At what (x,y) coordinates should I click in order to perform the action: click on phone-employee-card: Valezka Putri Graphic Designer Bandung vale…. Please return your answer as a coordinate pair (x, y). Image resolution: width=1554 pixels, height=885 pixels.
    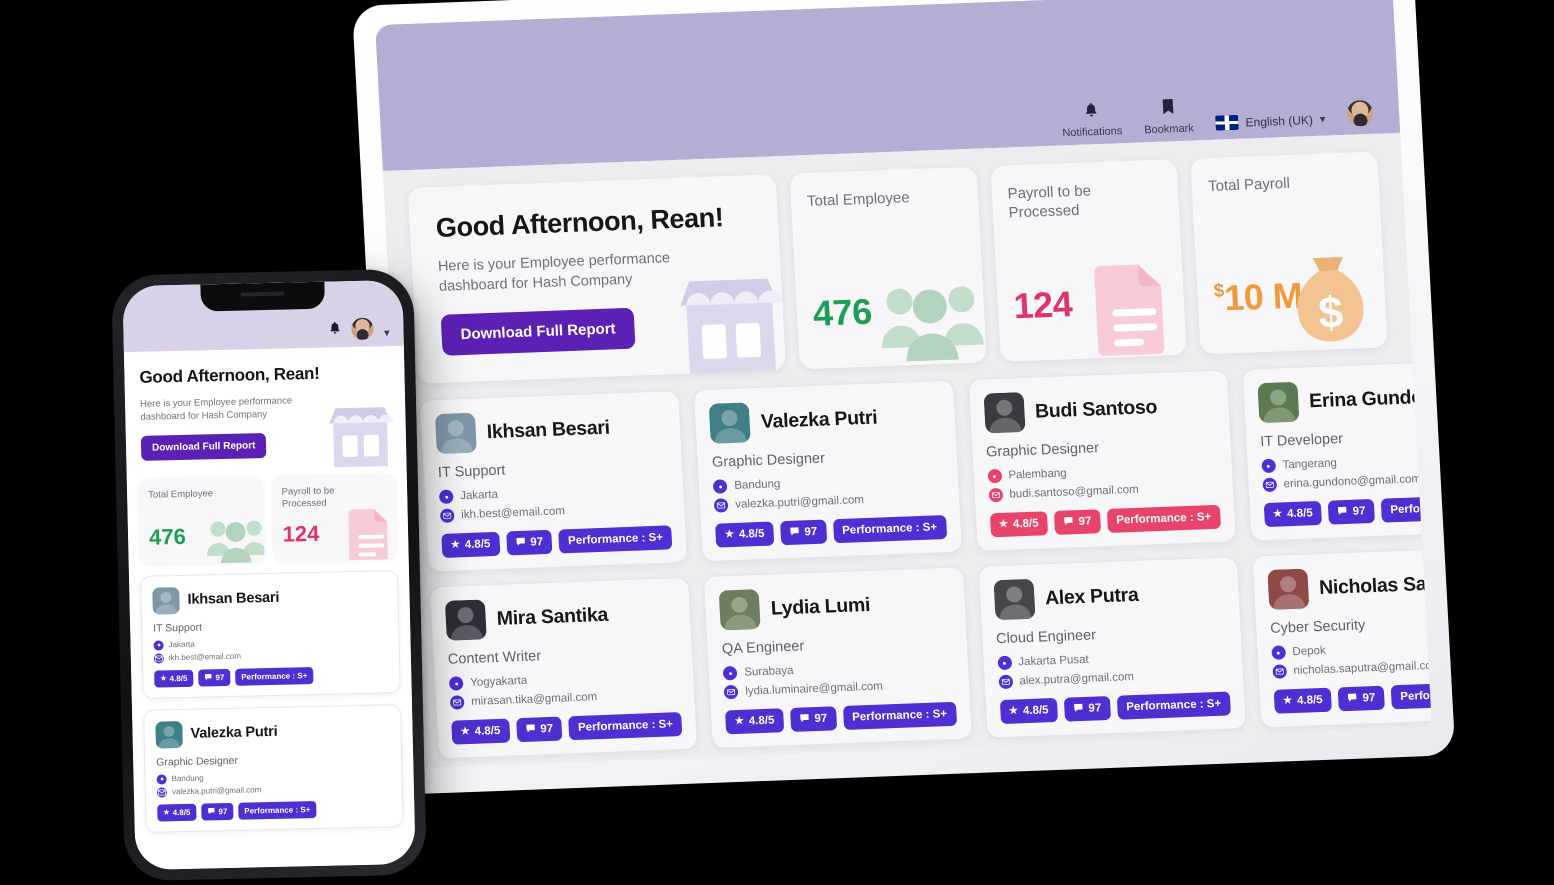
    Looking at the image, I should click on (273, 768).